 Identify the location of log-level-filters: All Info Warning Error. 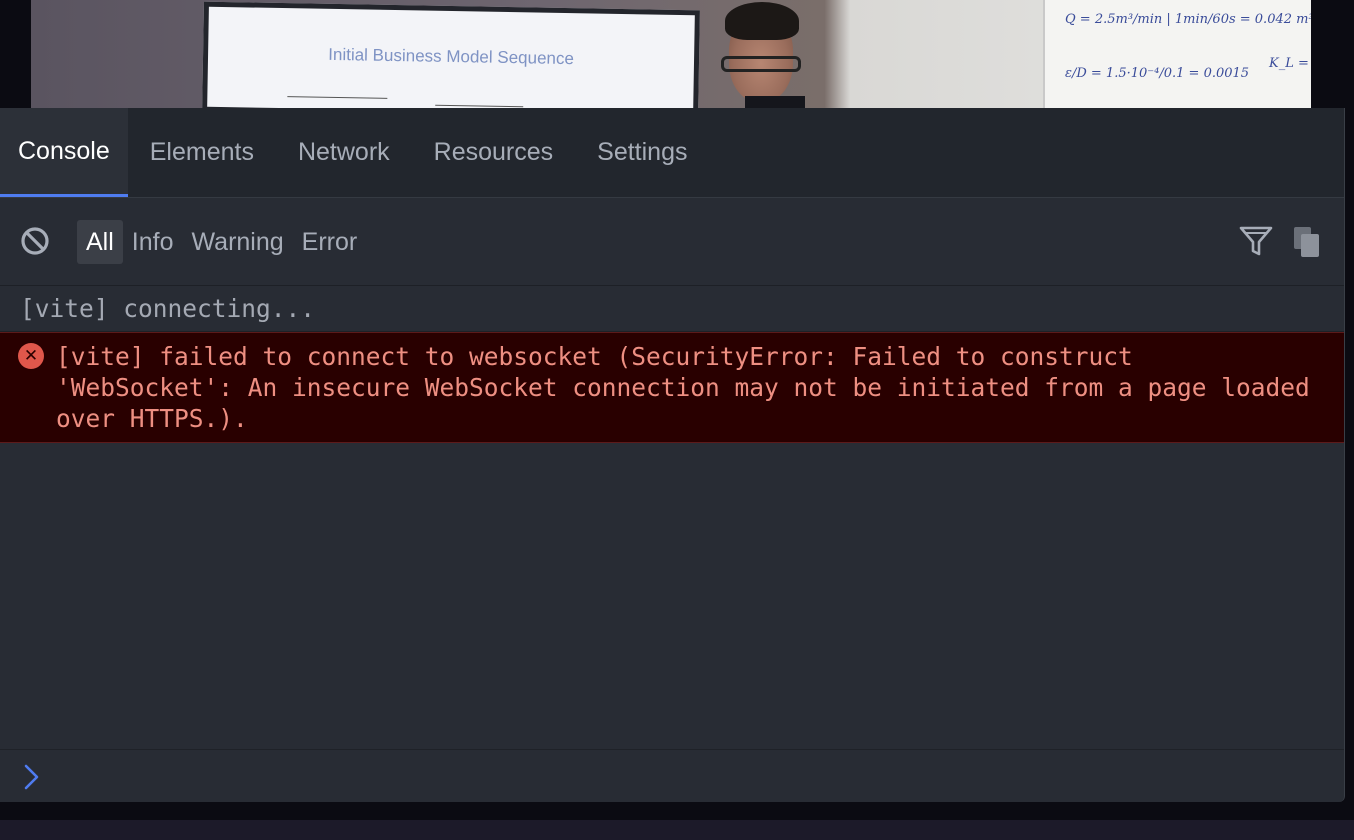
(221, 242).